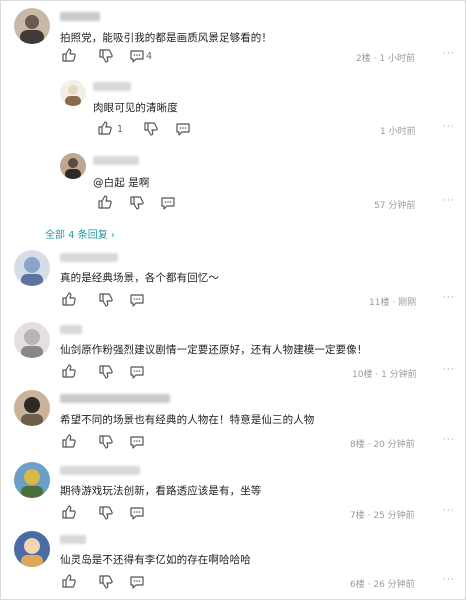 The image size is (466, 600). Describe the element at coordinates (362, 375) in the screenshot. I see `floor-number: 10楼` at that location.